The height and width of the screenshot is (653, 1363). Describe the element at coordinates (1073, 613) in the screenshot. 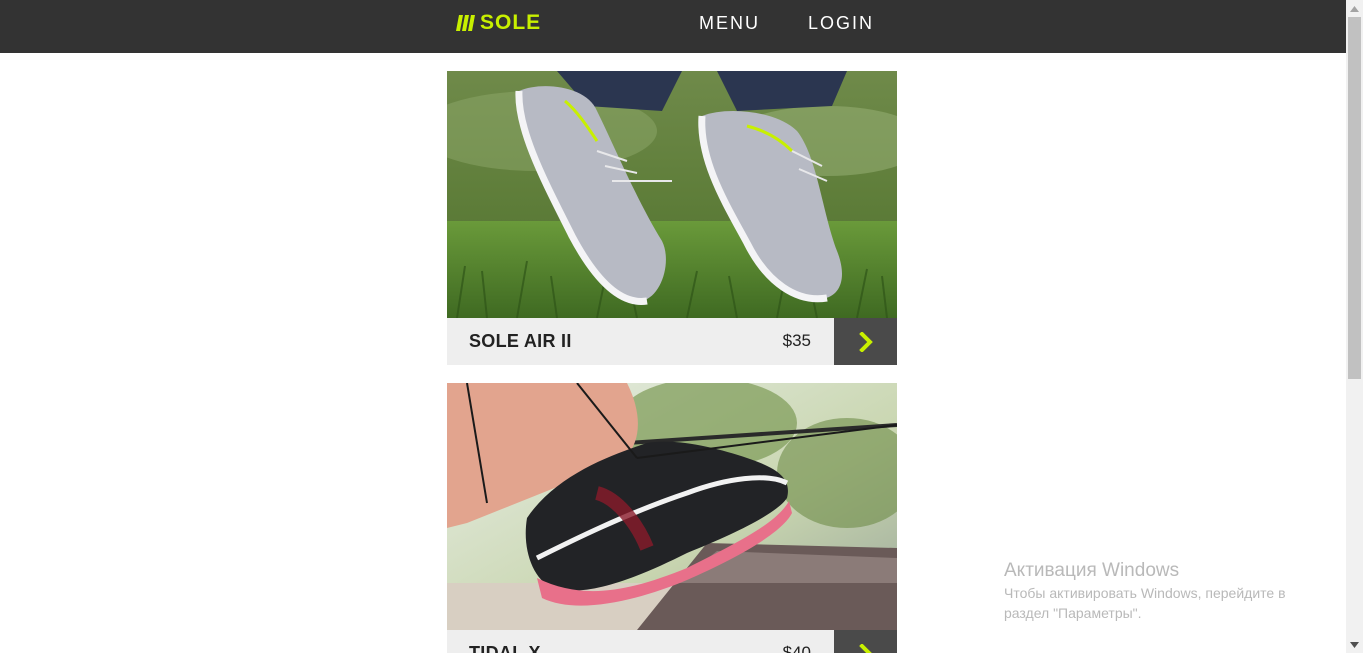

I see `watermark-line-2: раздел "Параметры".` at that location.